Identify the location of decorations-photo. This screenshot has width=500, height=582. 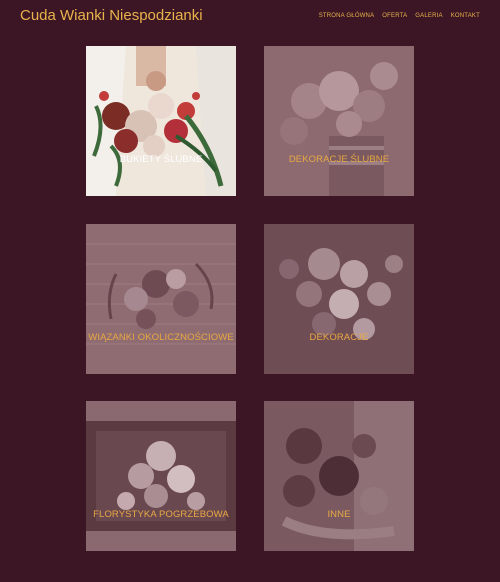
(339, 299).